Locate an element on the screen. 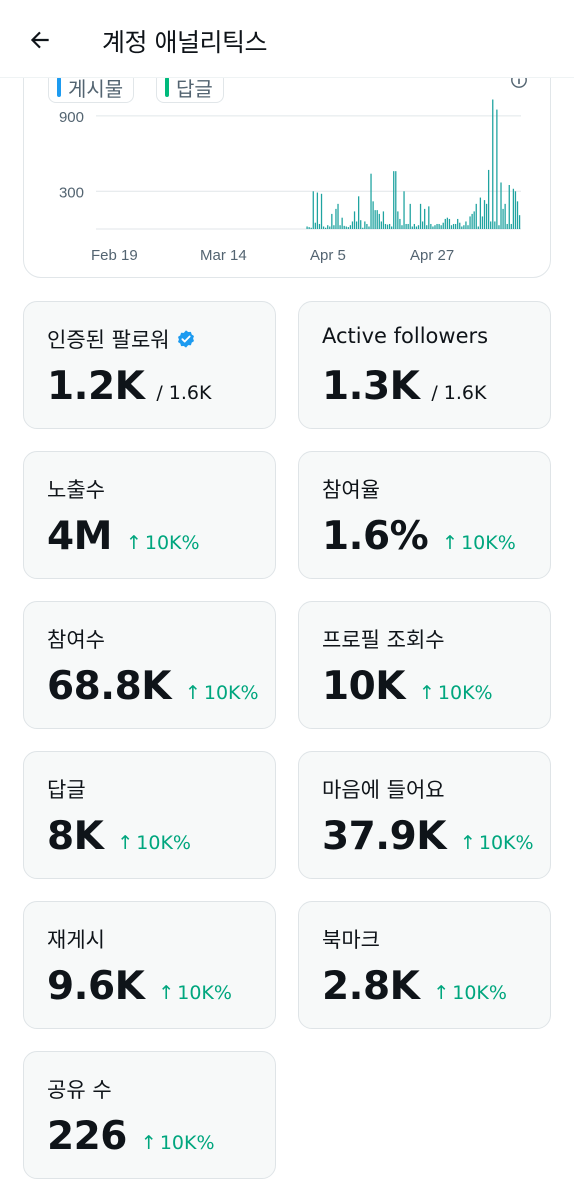  stat-value: 37.9K is located at coordinates (384, 836).